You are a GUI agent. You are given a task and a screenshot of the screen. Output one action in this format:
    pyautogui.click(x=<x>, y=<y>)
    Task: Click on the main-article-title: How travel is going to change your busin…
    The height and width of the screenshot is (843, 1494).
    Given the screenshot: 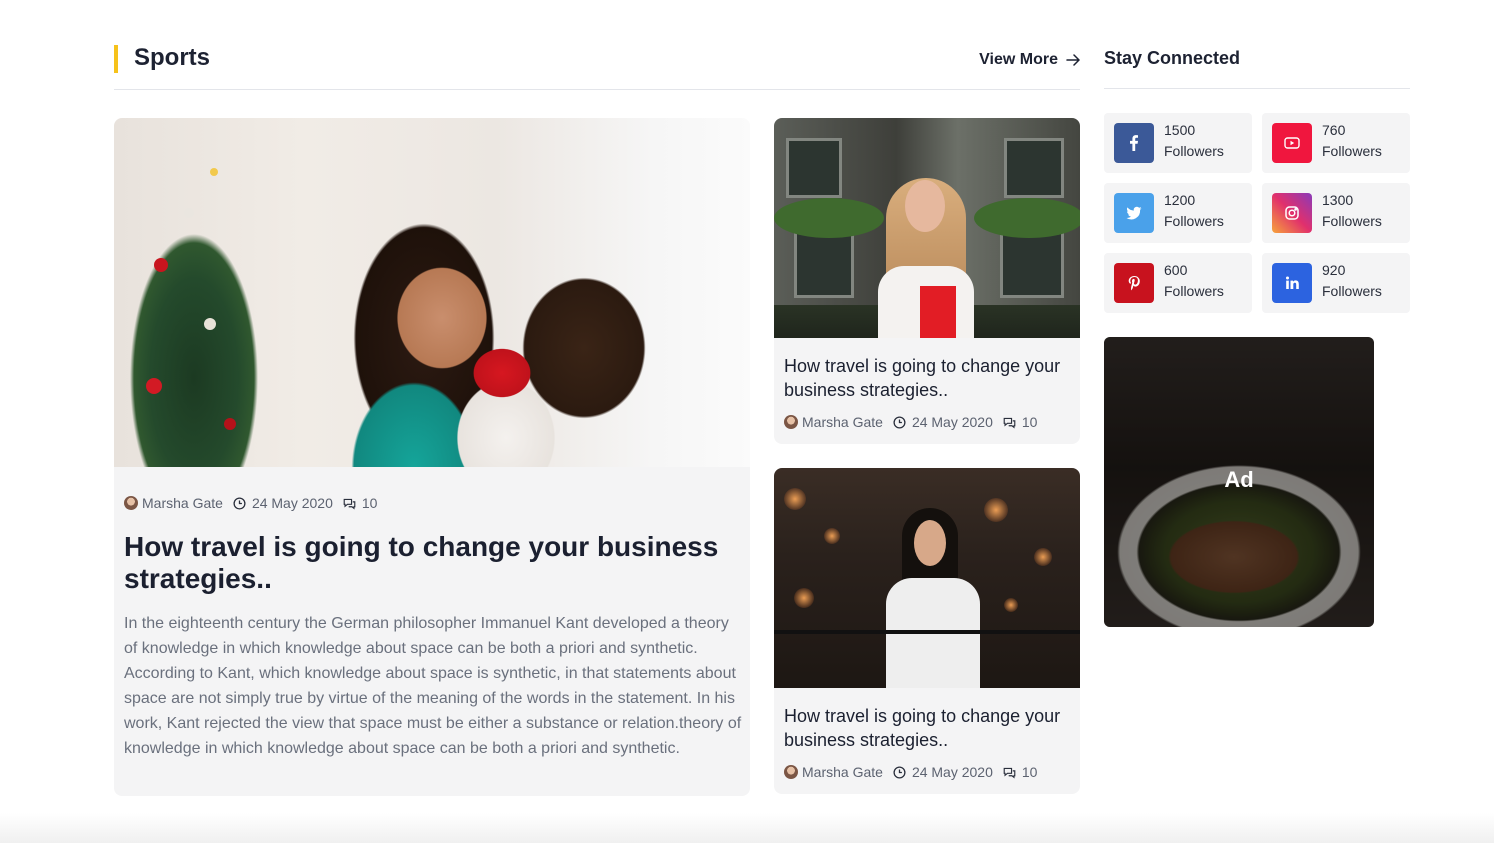 What is the action you would take?
    pyautogui.click(x=434, y=563)
    